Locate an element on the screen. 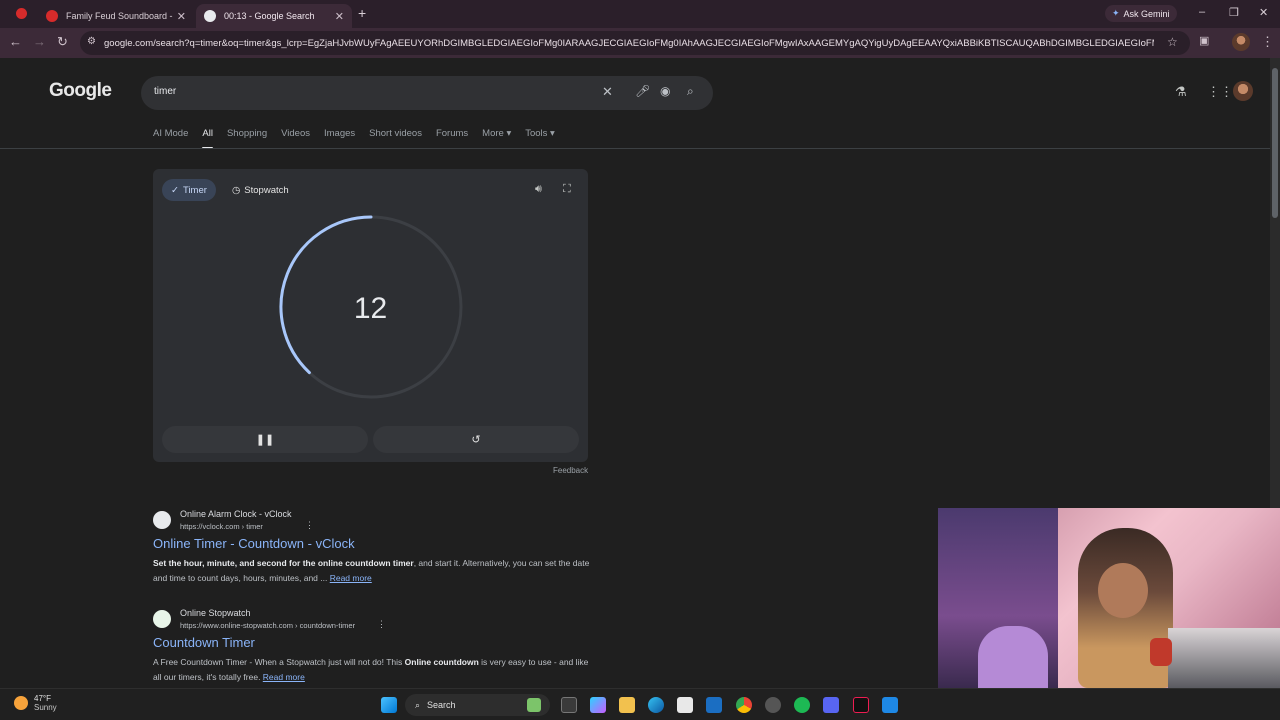 The height and width of the screenshot is (720, 1280). copilot-icon is located at coordinates (598, 705).